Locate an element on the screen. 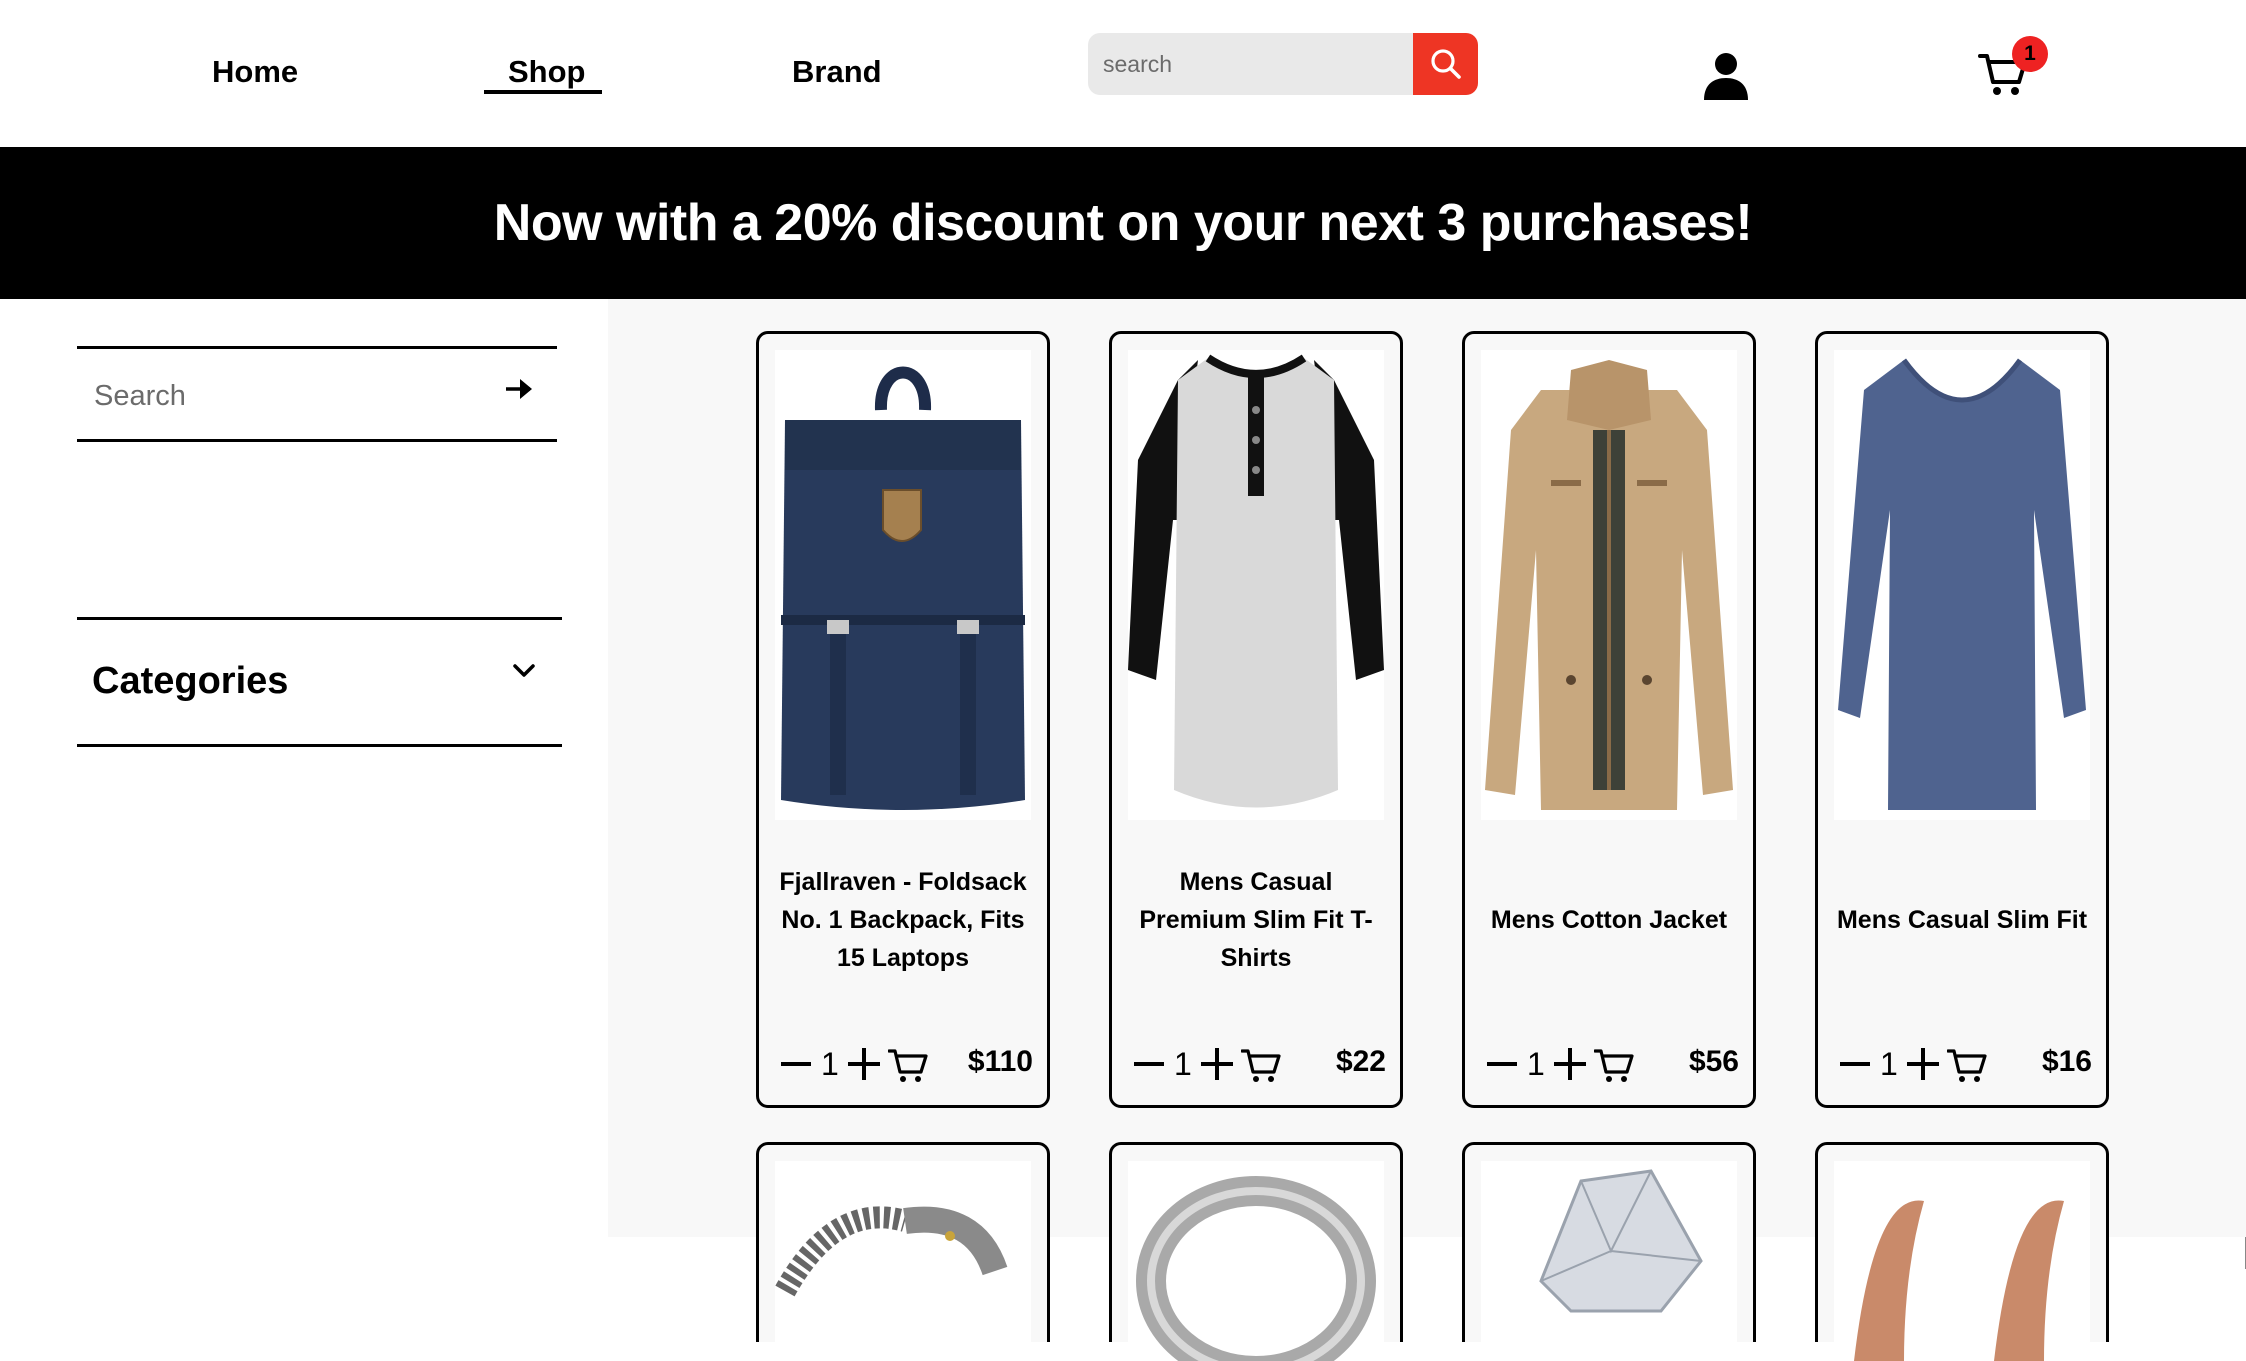  cart-count-badge: 1 is located at coordinates (2030, 54).